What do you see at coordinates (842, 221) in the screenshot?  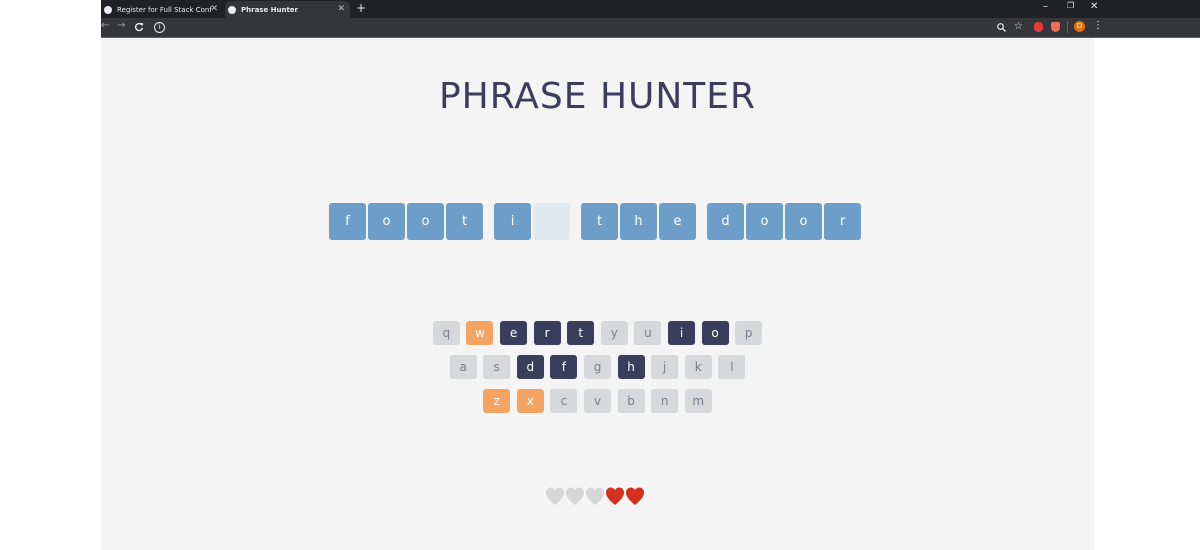 I see `phrase-letter: r` at bounding box center [842, 221].